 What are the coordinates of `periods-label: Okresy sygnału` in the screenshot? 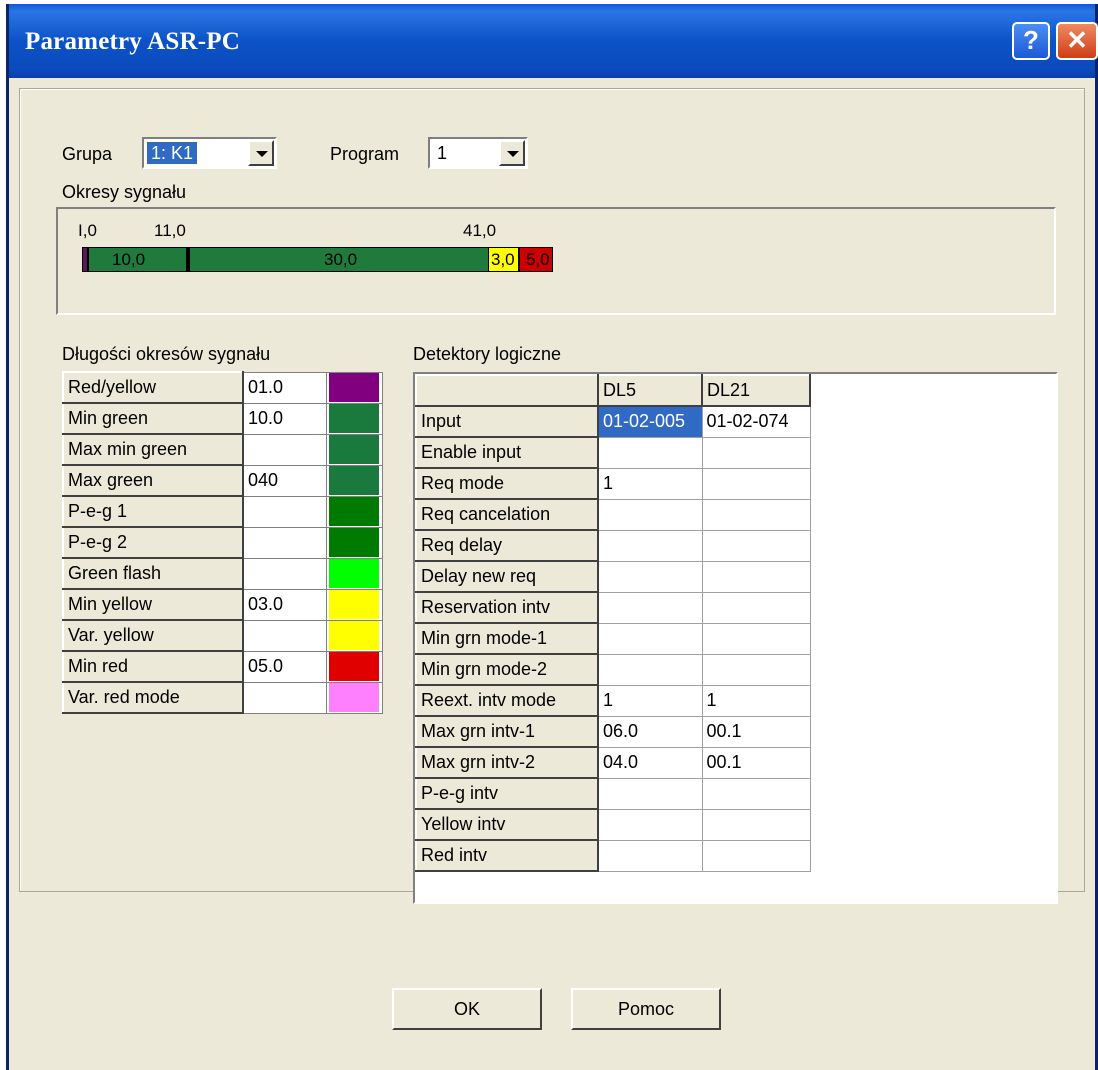 It's located at (124, 192).